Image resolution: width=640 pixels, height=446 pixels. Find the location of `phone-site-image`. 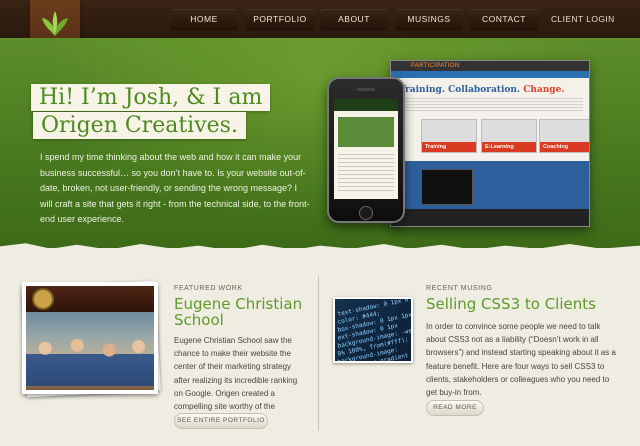

phone-site-image is located at coordinates (366, 132).